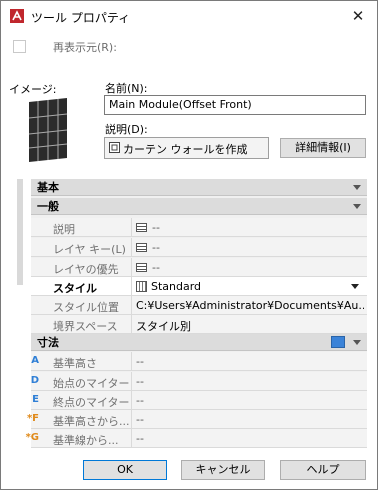 The image size is (378, 490). Describe the element at coordinates (199, 187) in the screenshot. I see `section-basic: 基本` at that location.